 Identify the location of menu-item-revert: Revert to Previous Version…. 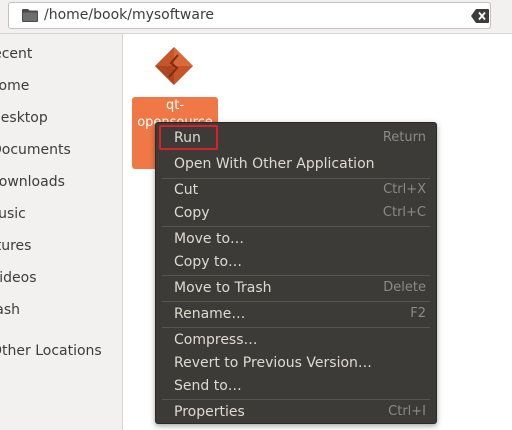
(296, 363).